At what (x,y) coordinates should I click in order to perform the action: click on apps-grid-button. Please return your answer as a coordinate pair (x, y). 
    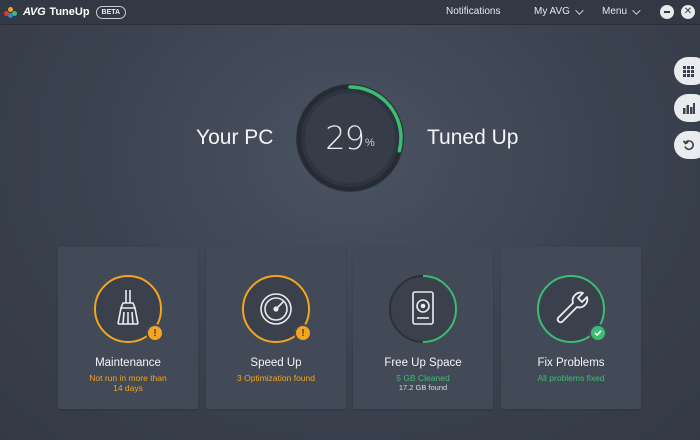
    Looking at the image, I should click on (687, 71).